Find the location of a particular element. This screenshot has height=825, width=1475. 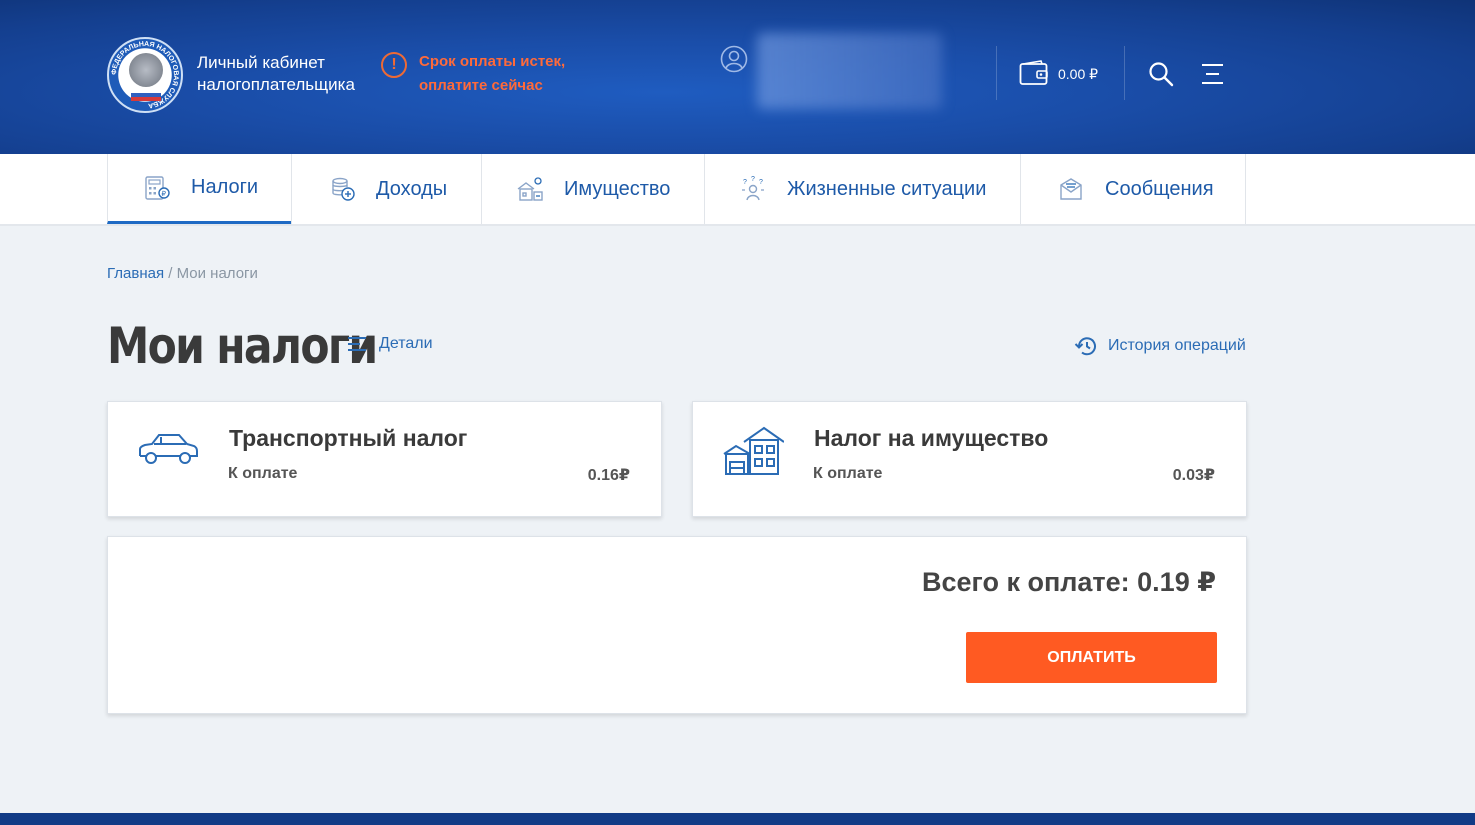

details-lines-icon is located at coordinates (357, 344).